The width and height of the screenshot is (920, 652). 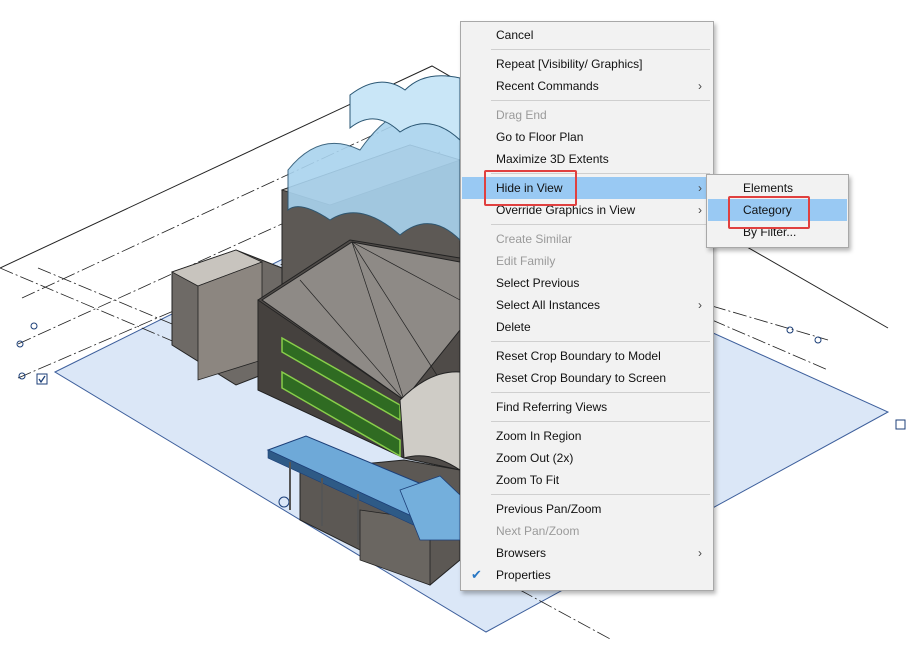 What do you see at coordinates (539, 436) in the screenshot?
I see `menu-item-label: Zoom In Region` at bounding box center [539, 436].